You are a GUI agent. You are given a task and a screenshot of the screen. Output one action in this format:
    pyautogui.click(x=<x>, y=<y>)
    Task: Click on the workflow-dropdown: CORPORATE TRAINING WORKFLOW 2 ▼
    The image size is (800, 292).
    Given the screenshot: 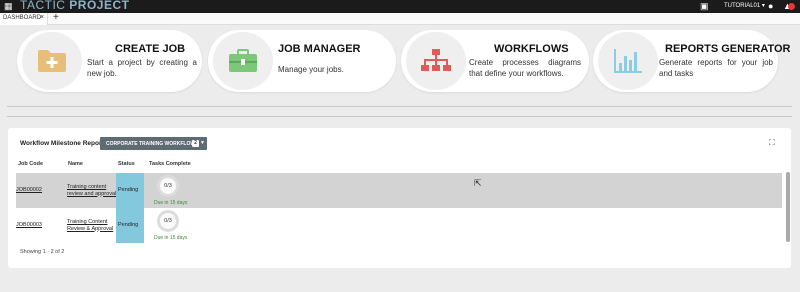 What is the action you would take?
    pyautogui.click(x=153, y=143)
    